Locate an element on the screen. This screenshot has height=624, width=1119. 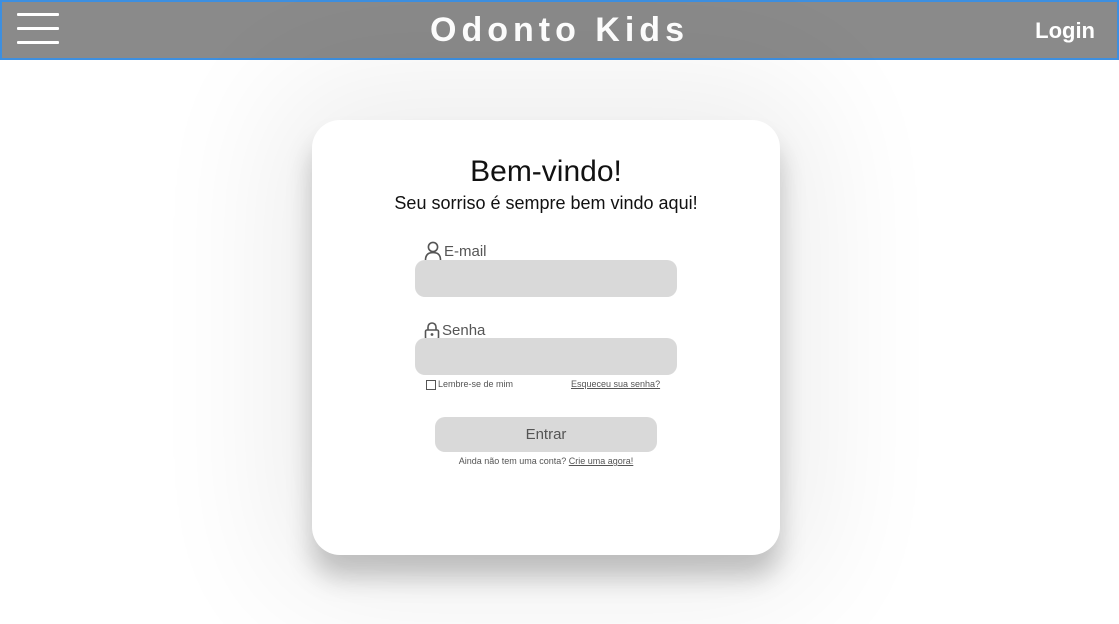
user-icon is located at coordinates (433, 251).